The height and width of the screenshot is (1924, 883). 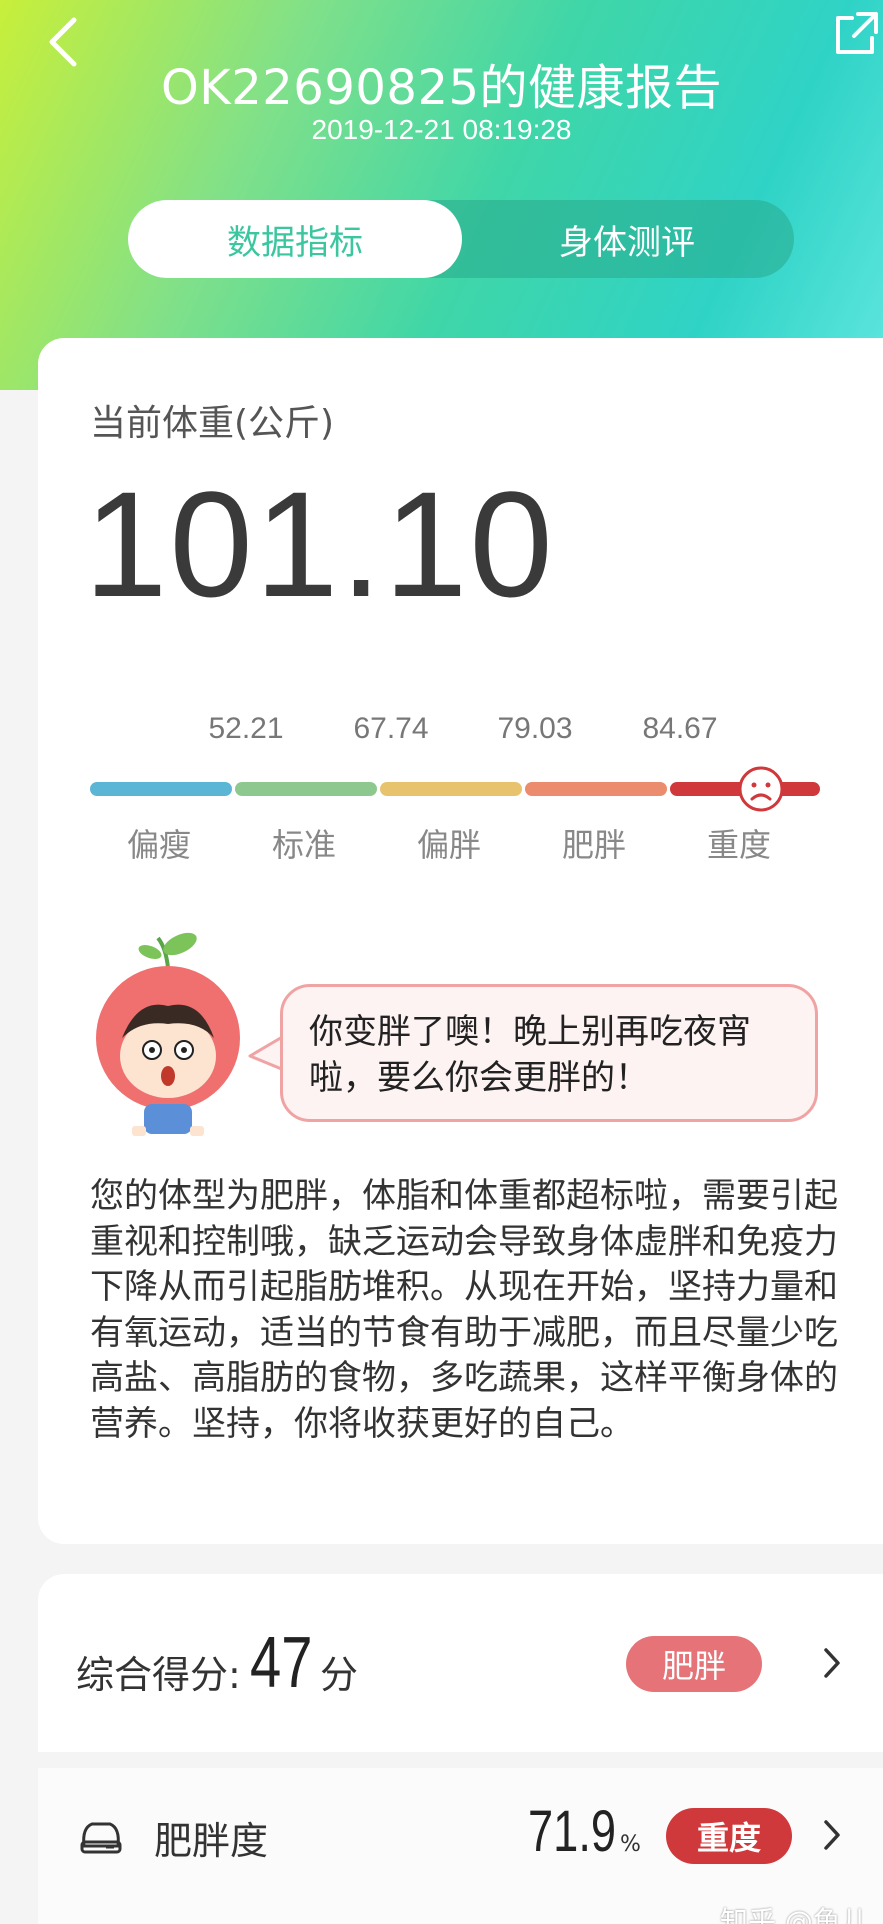 What do you see at coordinates (794, 1914) in the screenshot?
I see `watermark: 知乎 @鱼儿` at bounding box center [794, 1914].